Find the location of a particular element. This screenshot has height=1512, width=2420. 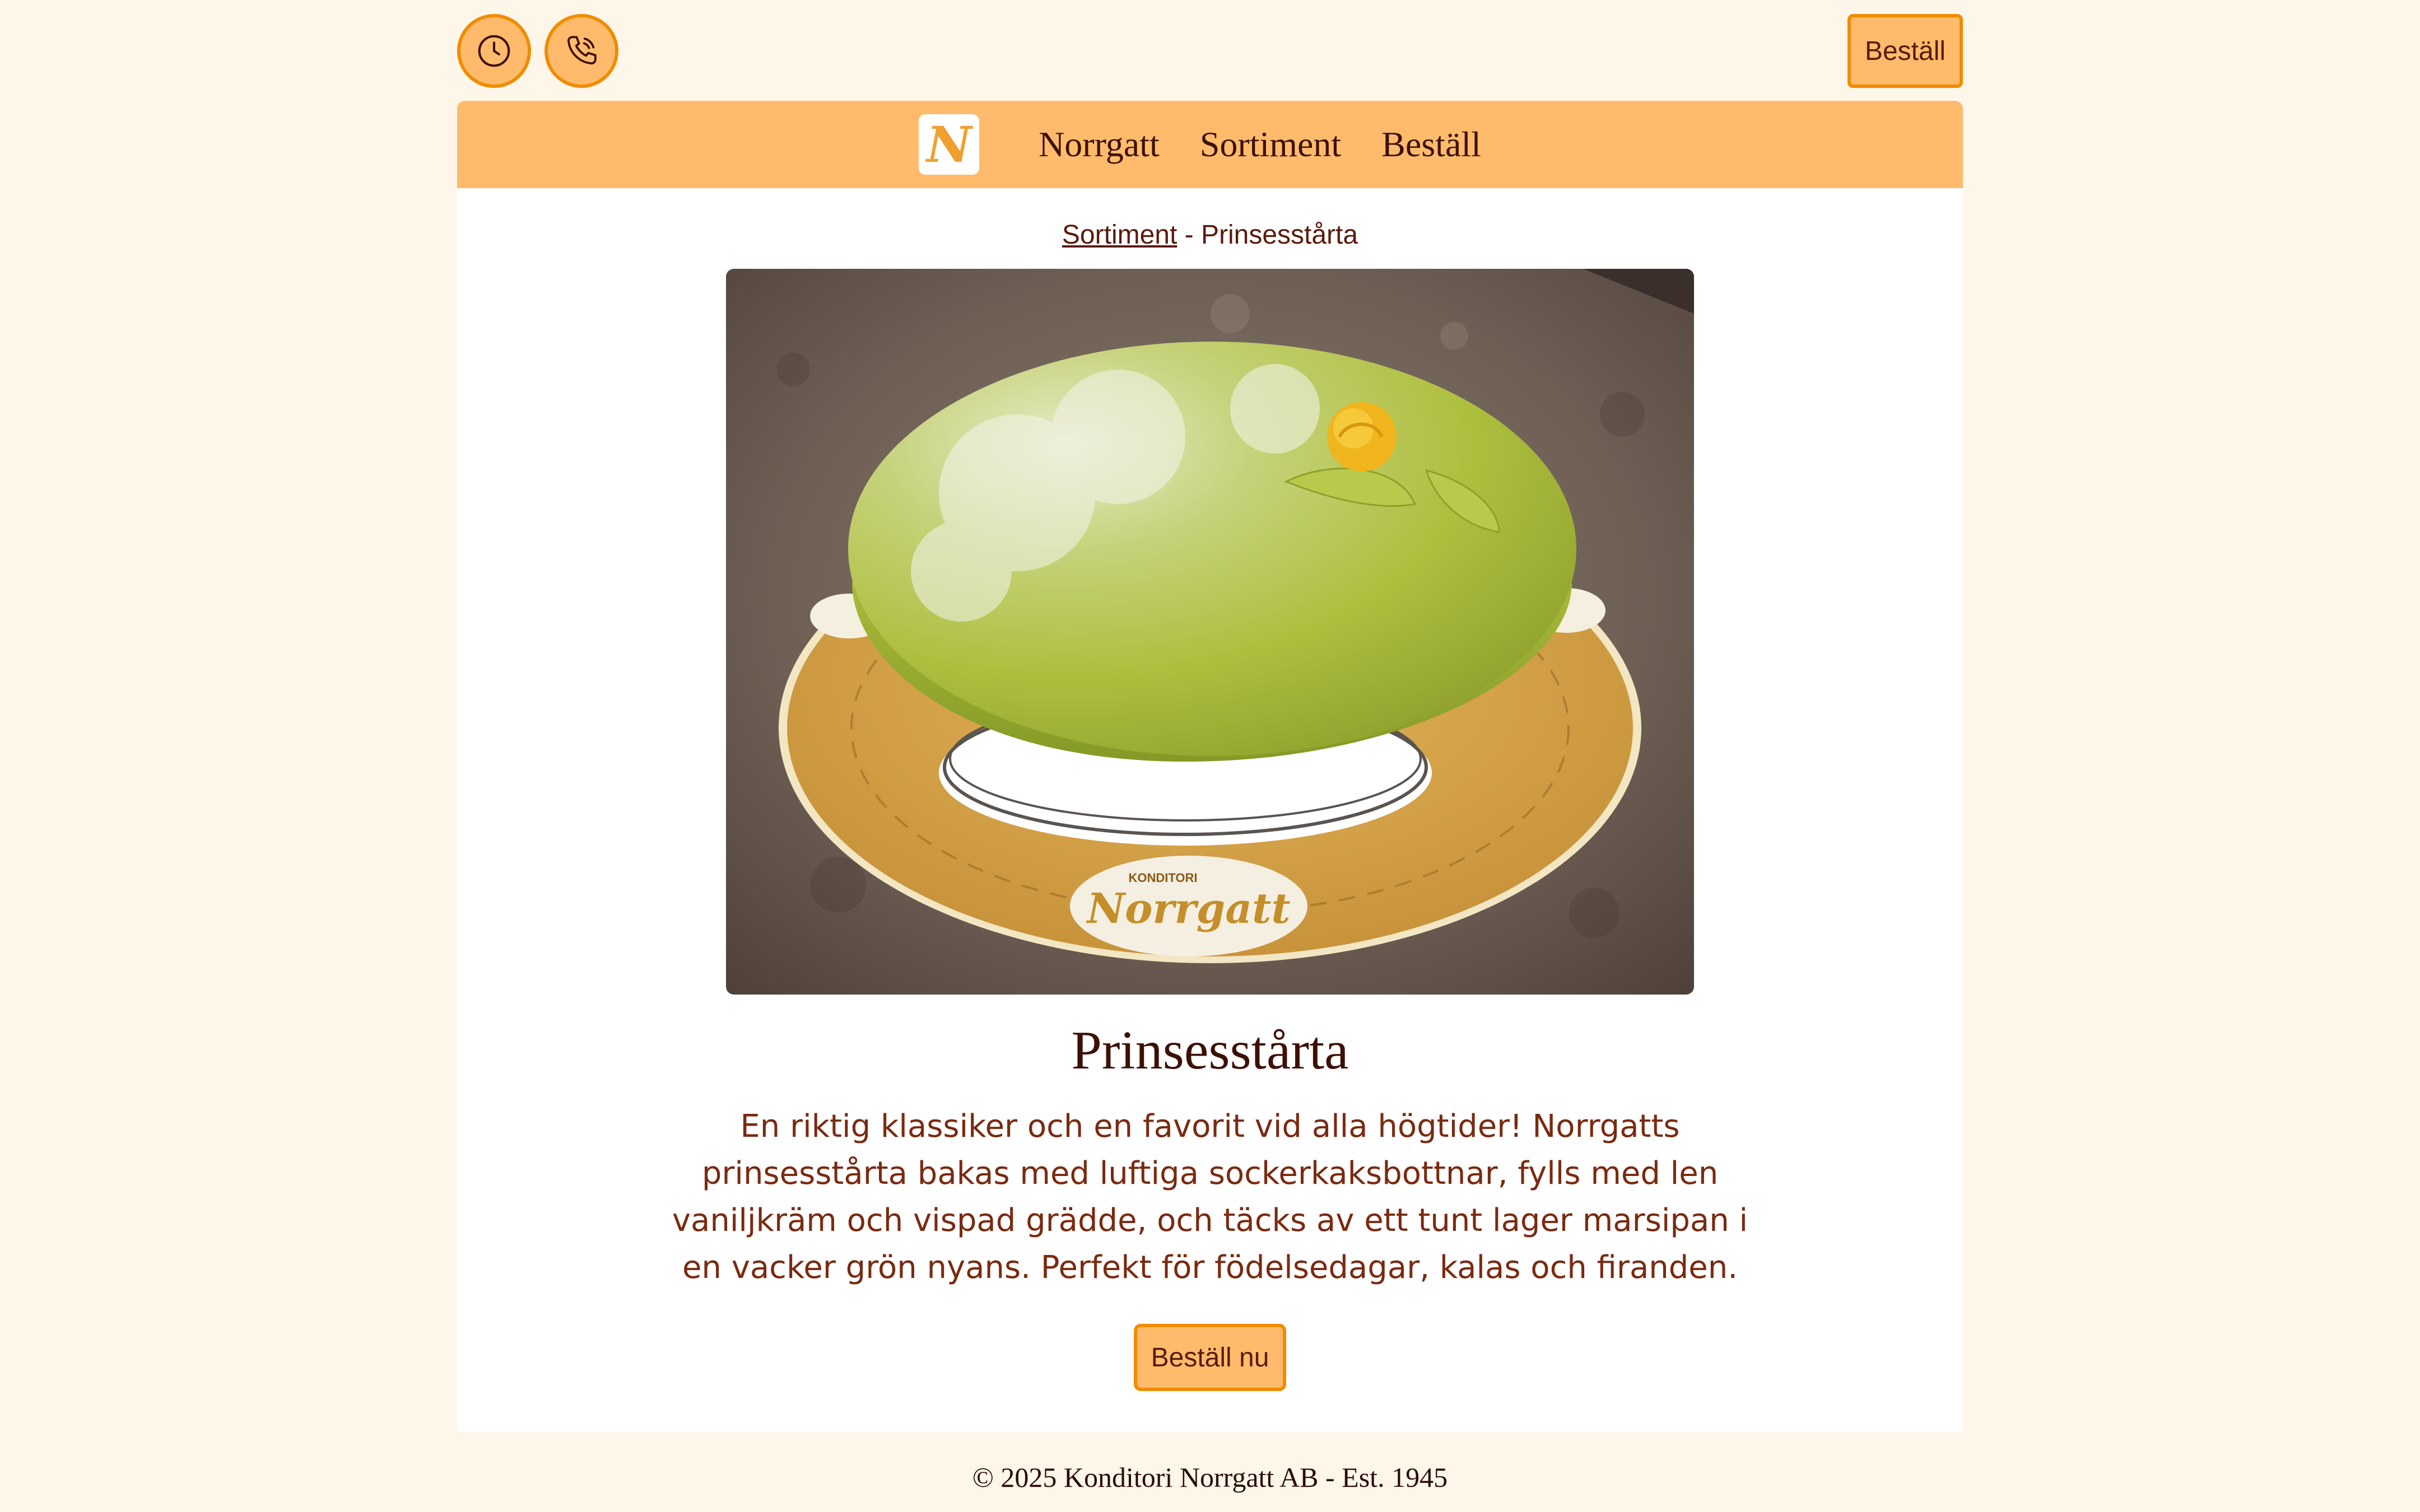

opening-hours-button is located at coordinates (494, 51).